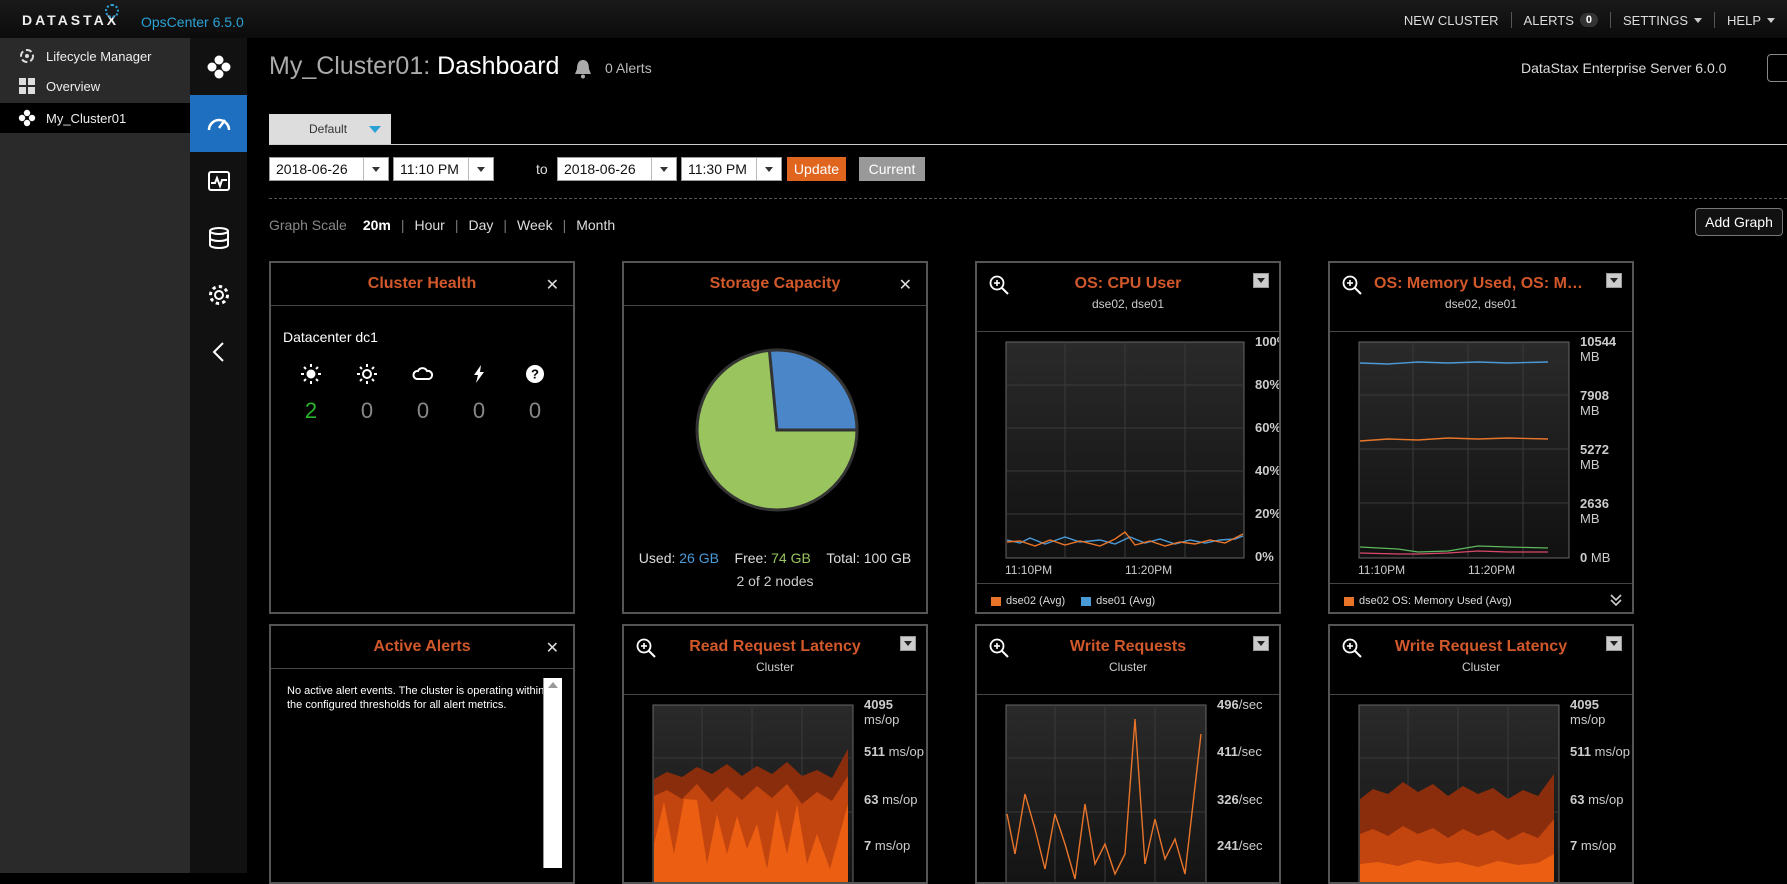 This screenshot has width=1787, height=884. What do you see at coordinates (813, 390) in the screenshot?
I see `pie-slice-used` at bounding box center [813, 390].